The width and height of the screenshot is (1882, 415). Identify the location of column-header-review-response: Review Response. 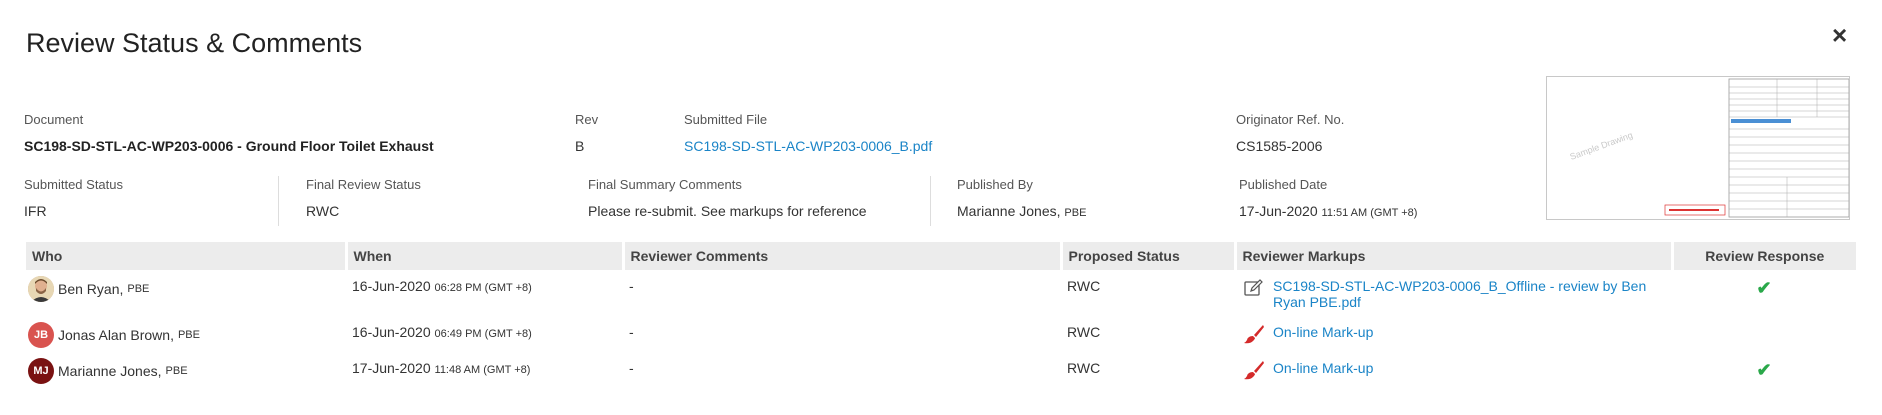
(1764, 256).